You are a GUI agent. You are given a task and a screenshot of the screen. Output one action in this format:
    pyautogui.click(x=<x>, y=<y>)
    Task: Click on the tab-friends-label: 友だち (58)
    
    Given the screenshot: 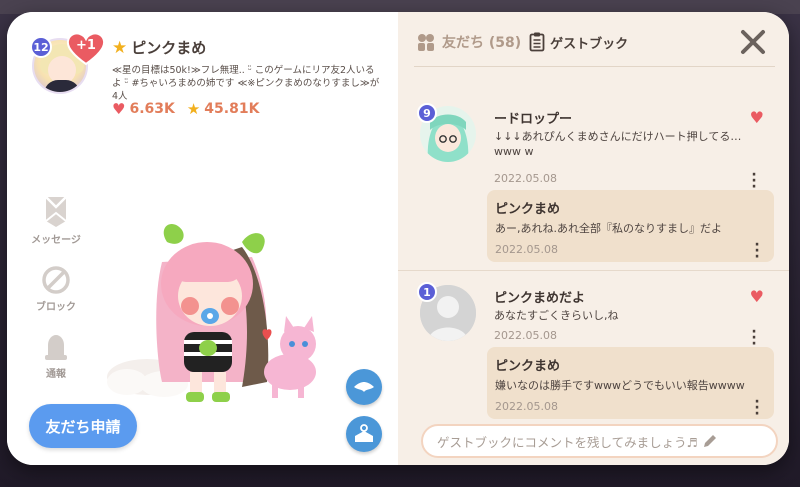 What is the action you would take?
    pyautogui.click(x=482, y=43)
    